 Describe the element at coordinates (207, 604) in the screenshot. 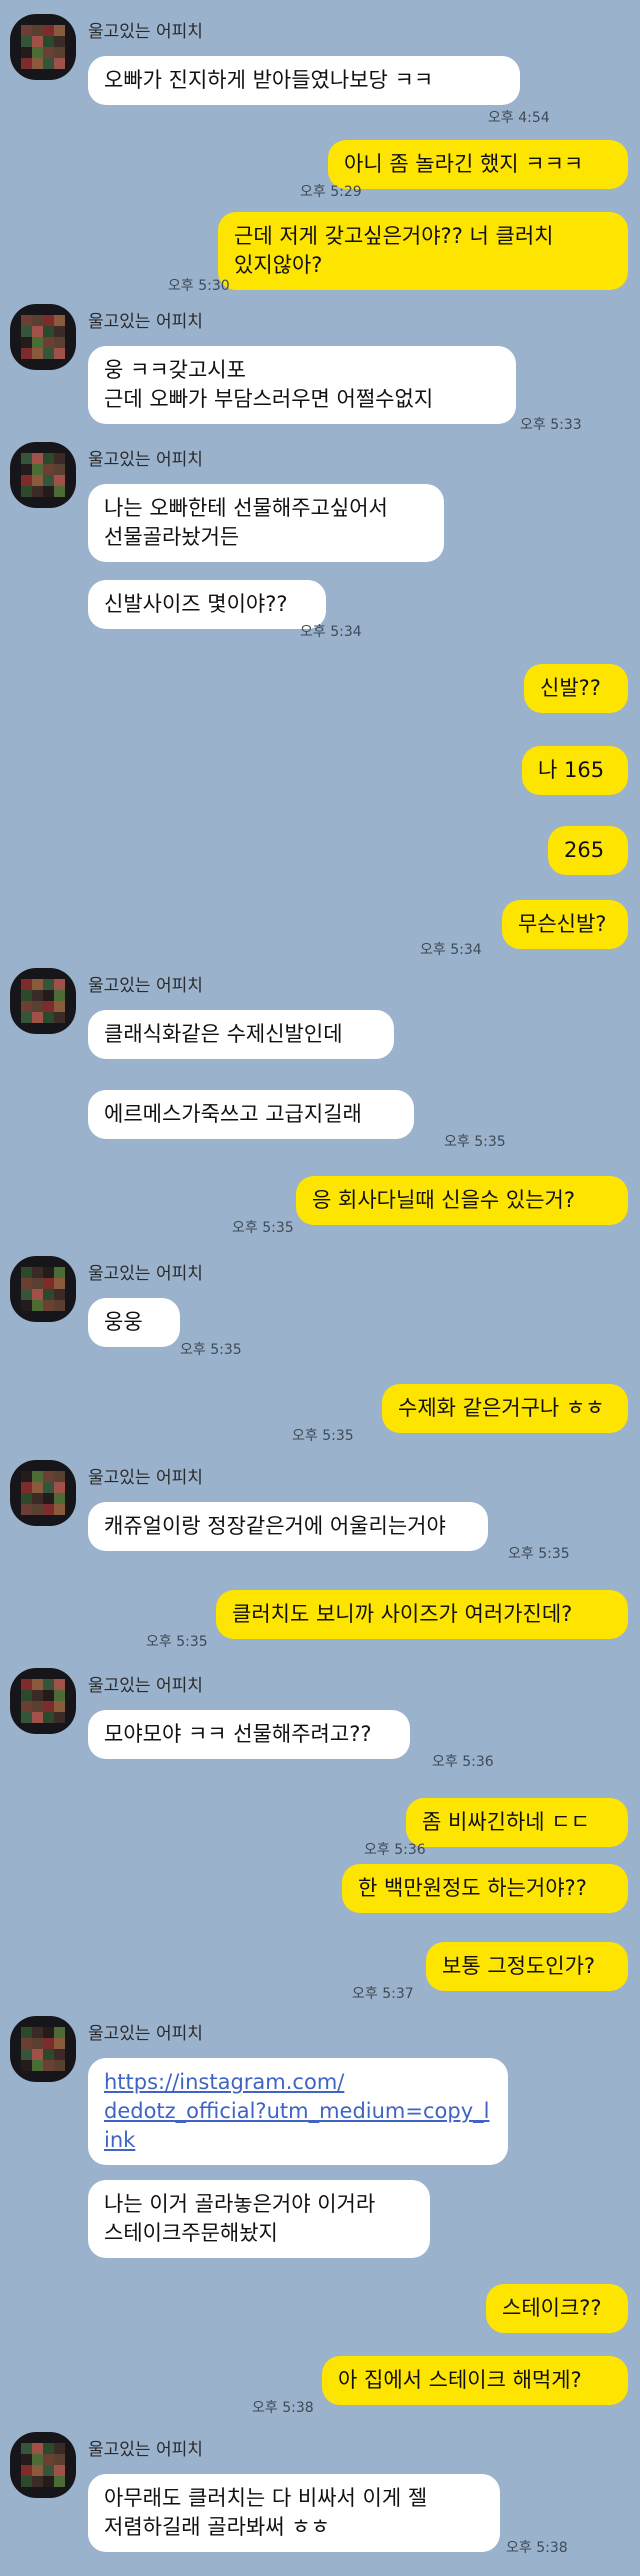

I see `incoming-message-bubble: 신발사이즈 몇이야??` at that location.